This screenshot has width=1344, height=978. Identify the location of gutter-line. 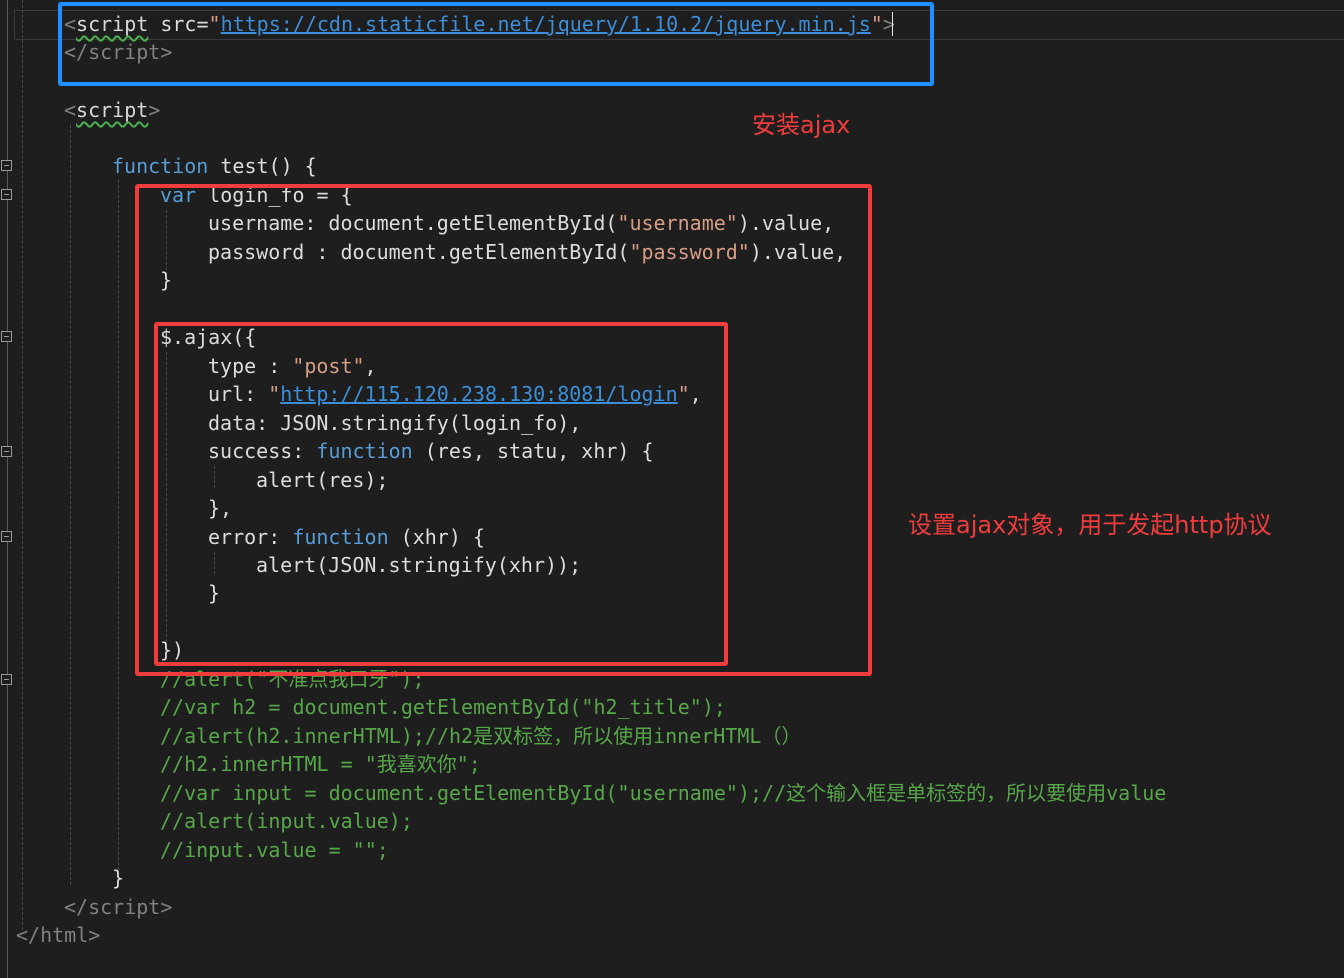
(7, 489).